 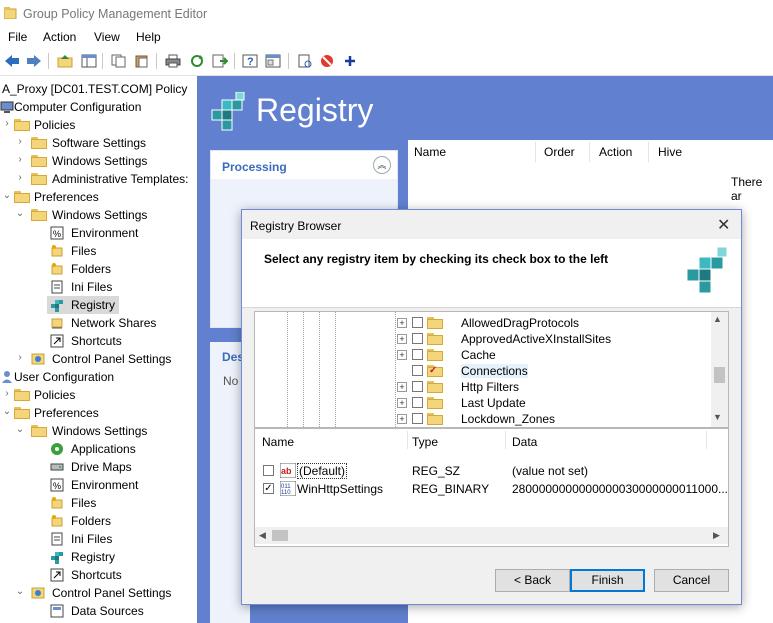 I want to click on tree-root: A_Proxy [DC01.TEST.COM] Policy, so click(x=98, y=89).